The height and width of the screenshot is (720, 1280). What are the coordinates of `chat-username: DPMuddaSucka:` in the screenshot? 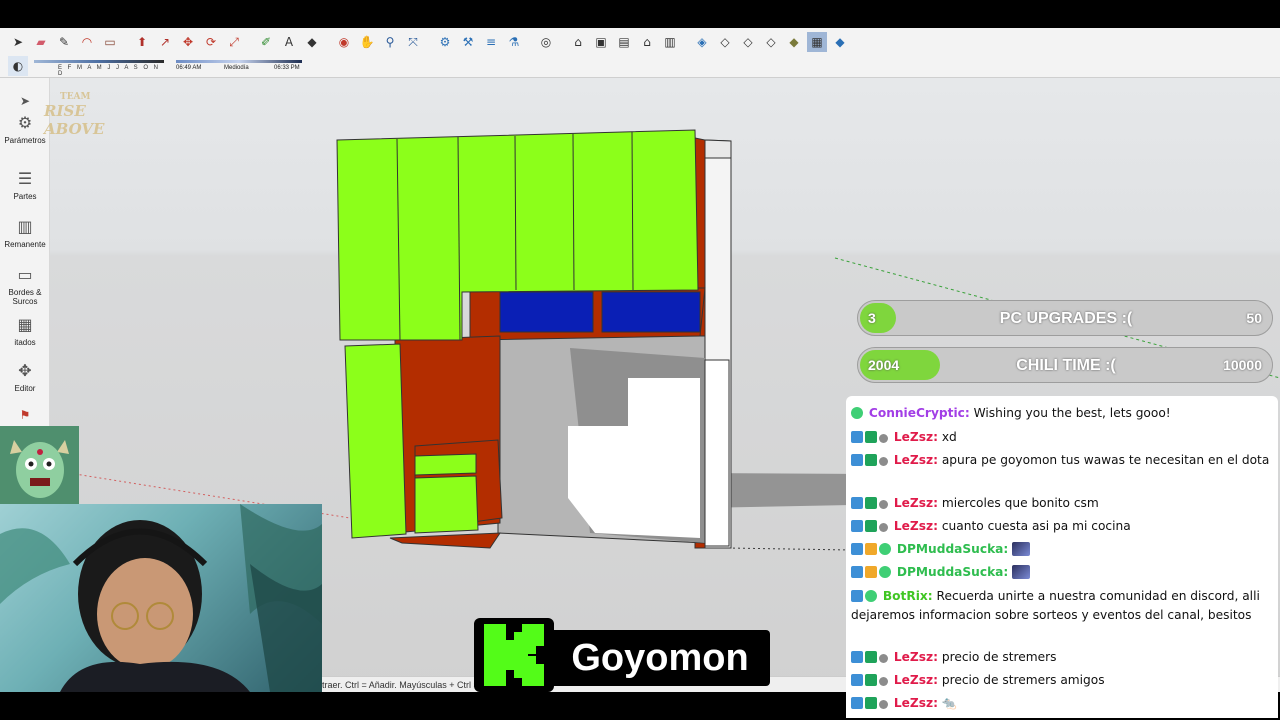 It's located at (952, 572).